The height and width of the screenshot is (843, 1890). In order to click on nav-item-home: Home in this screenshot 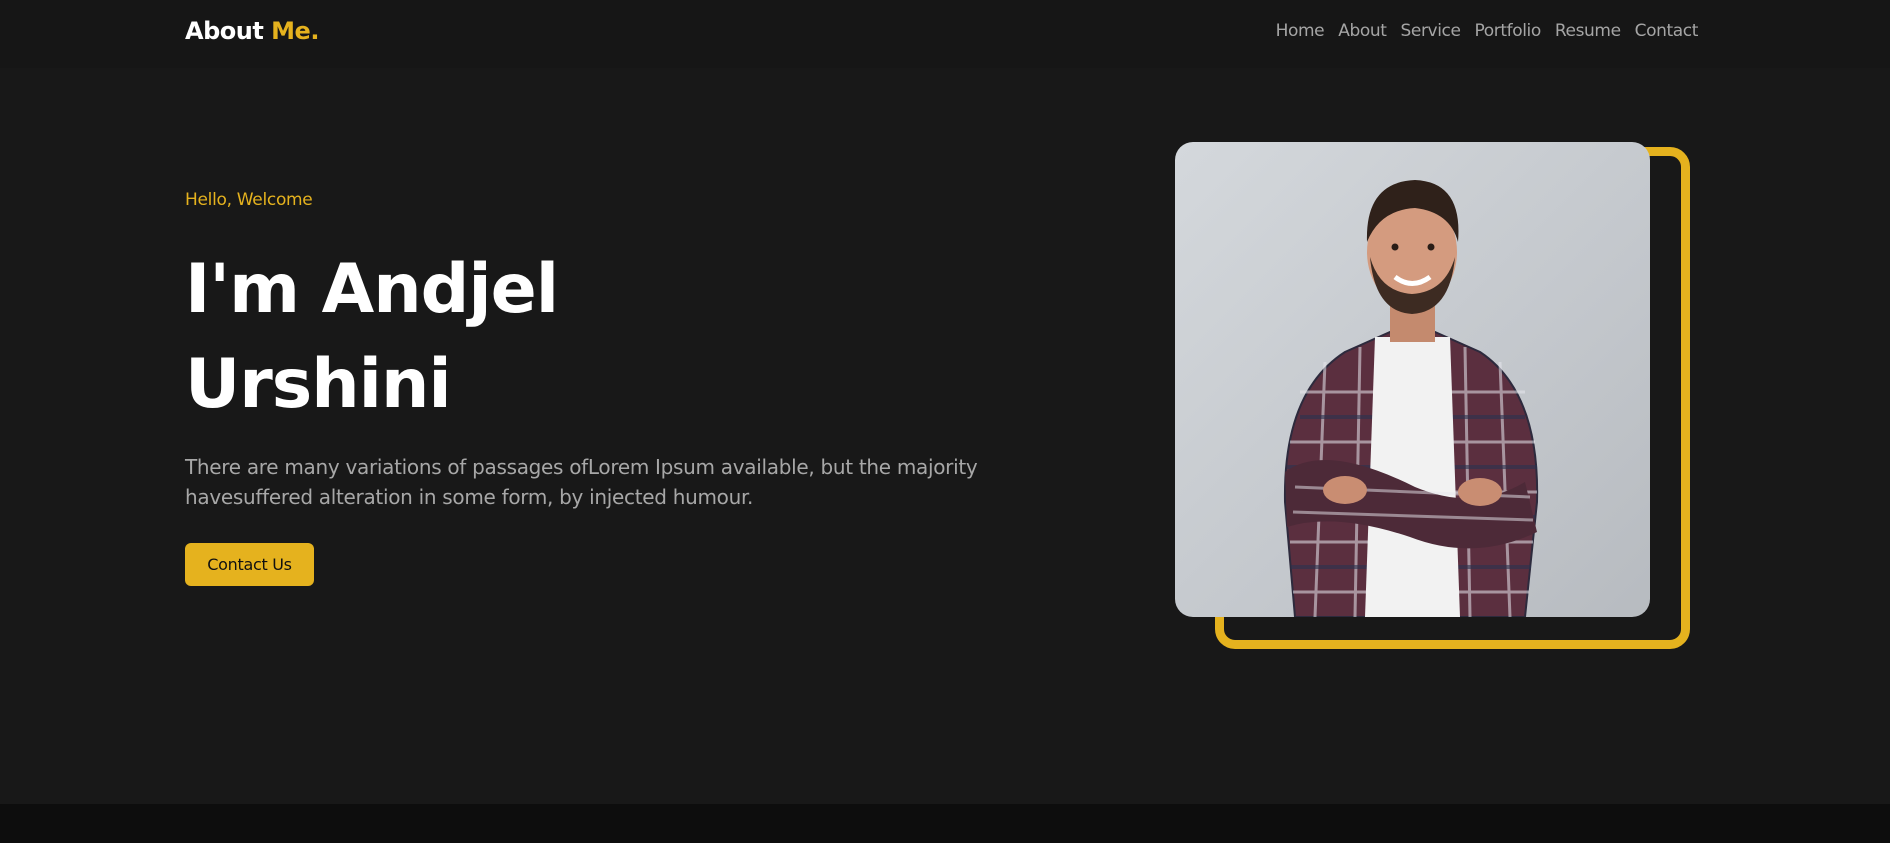, I will do `click(1300, 31)`.